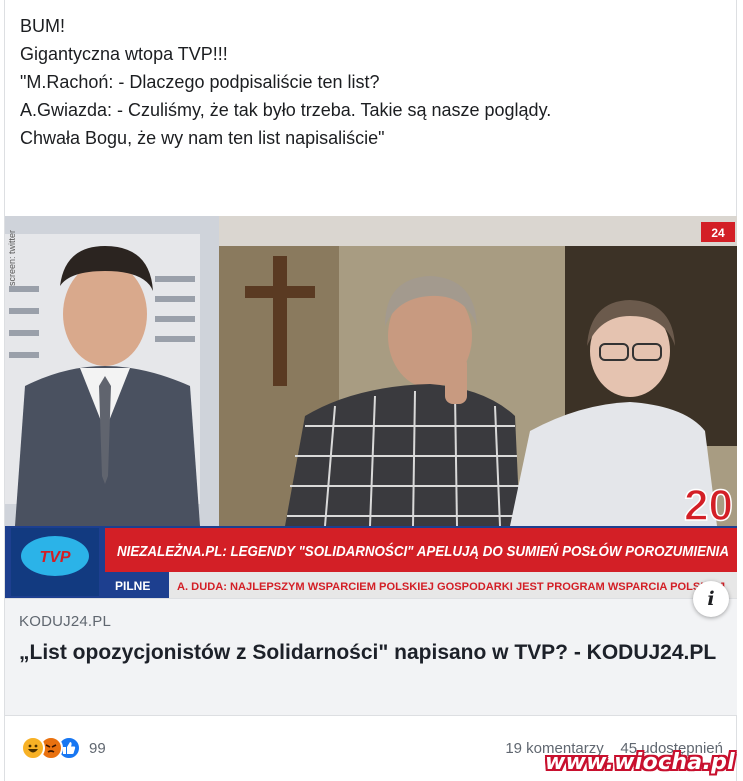 The height and width of the screenshot is (781, 743). I want to click on channel-badge: 24, so click(718, 233).